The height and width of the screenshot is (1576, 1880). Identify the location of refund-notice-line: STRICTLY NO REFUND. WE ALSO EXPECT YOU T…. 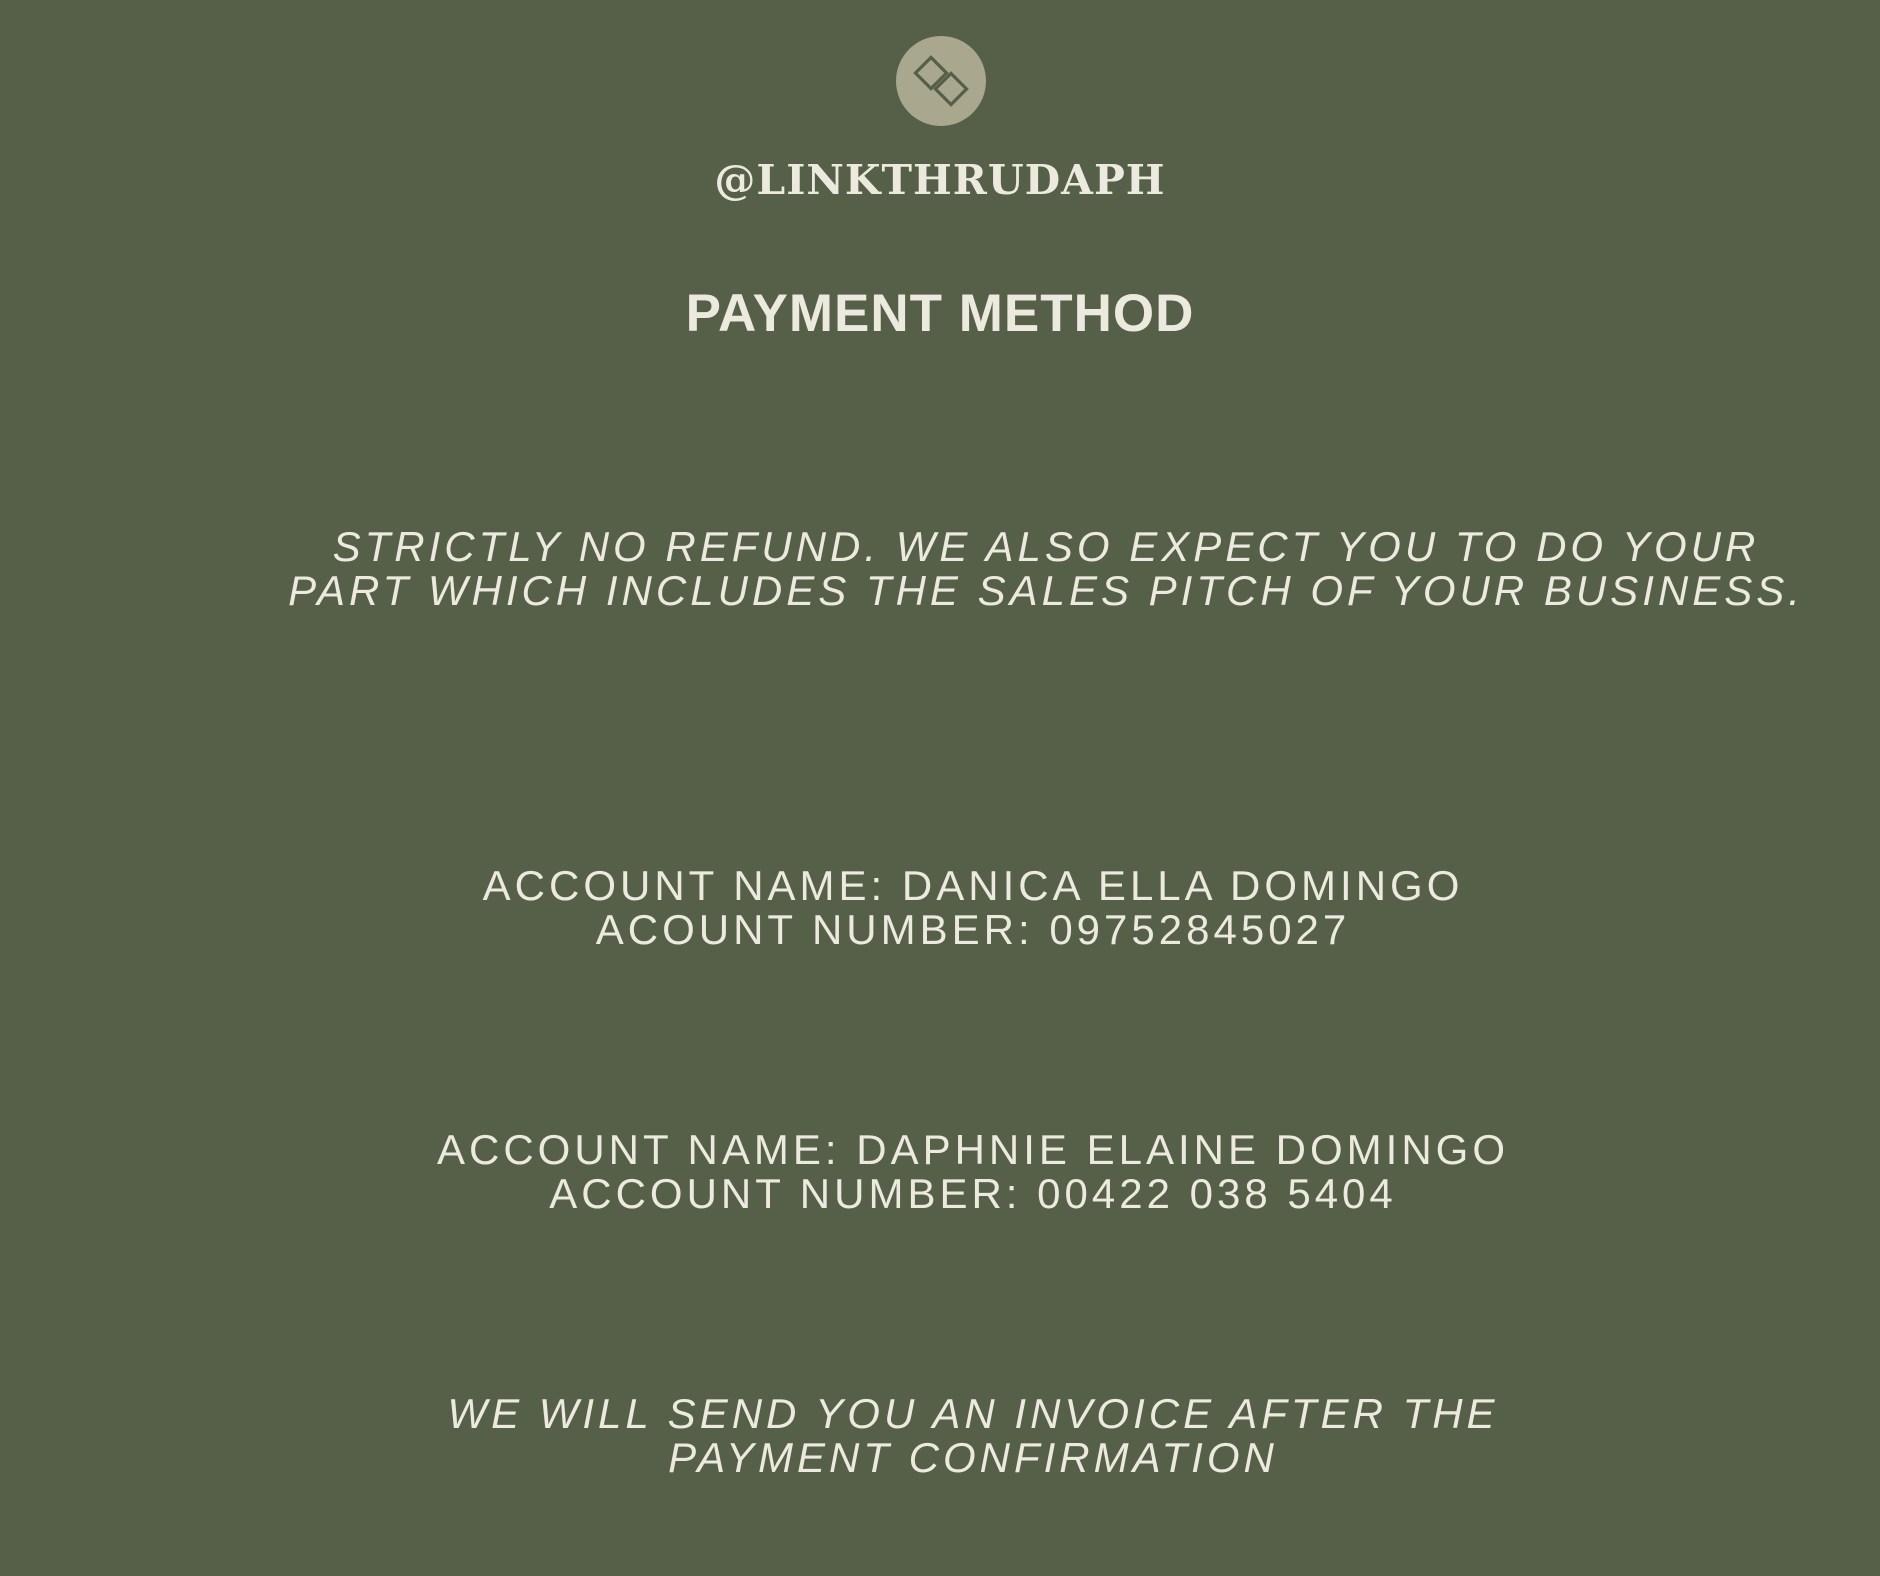
(1046, 546).